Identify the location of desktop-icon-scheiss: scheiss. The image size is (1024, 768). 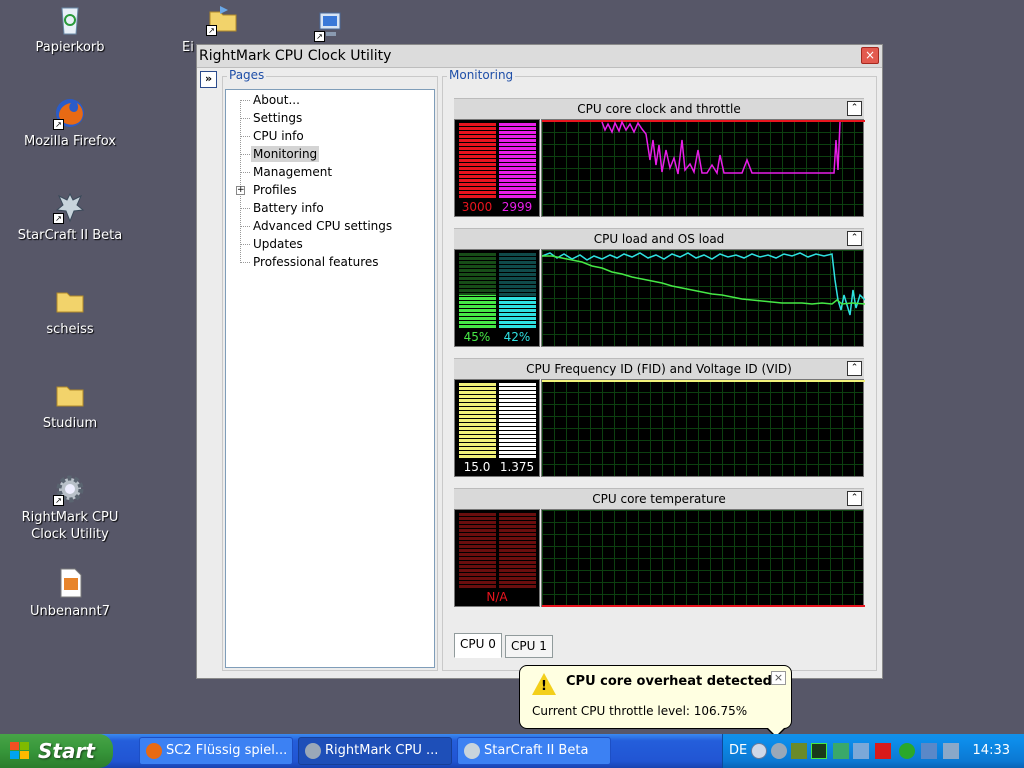
(70, 311).